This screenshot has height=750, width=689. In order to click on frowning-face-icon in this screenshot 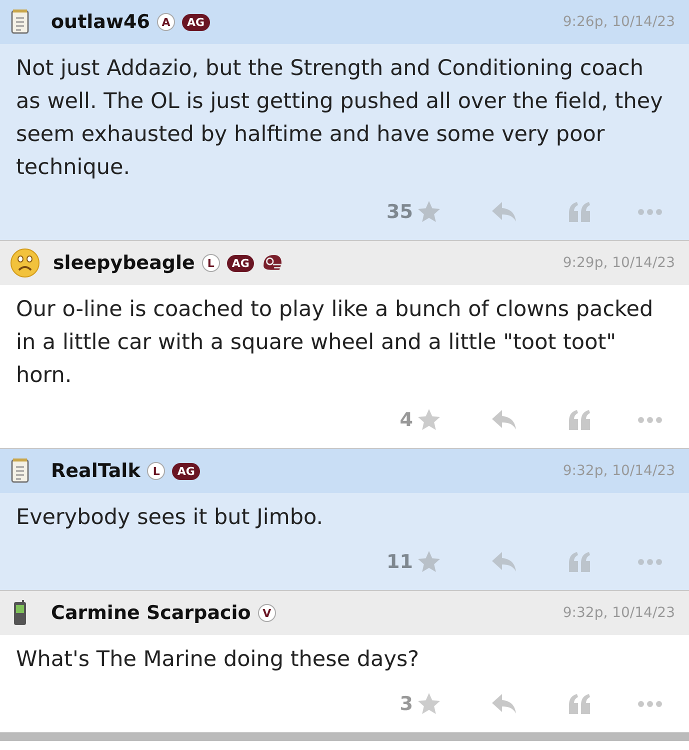, I will do `click(25, 263)`.